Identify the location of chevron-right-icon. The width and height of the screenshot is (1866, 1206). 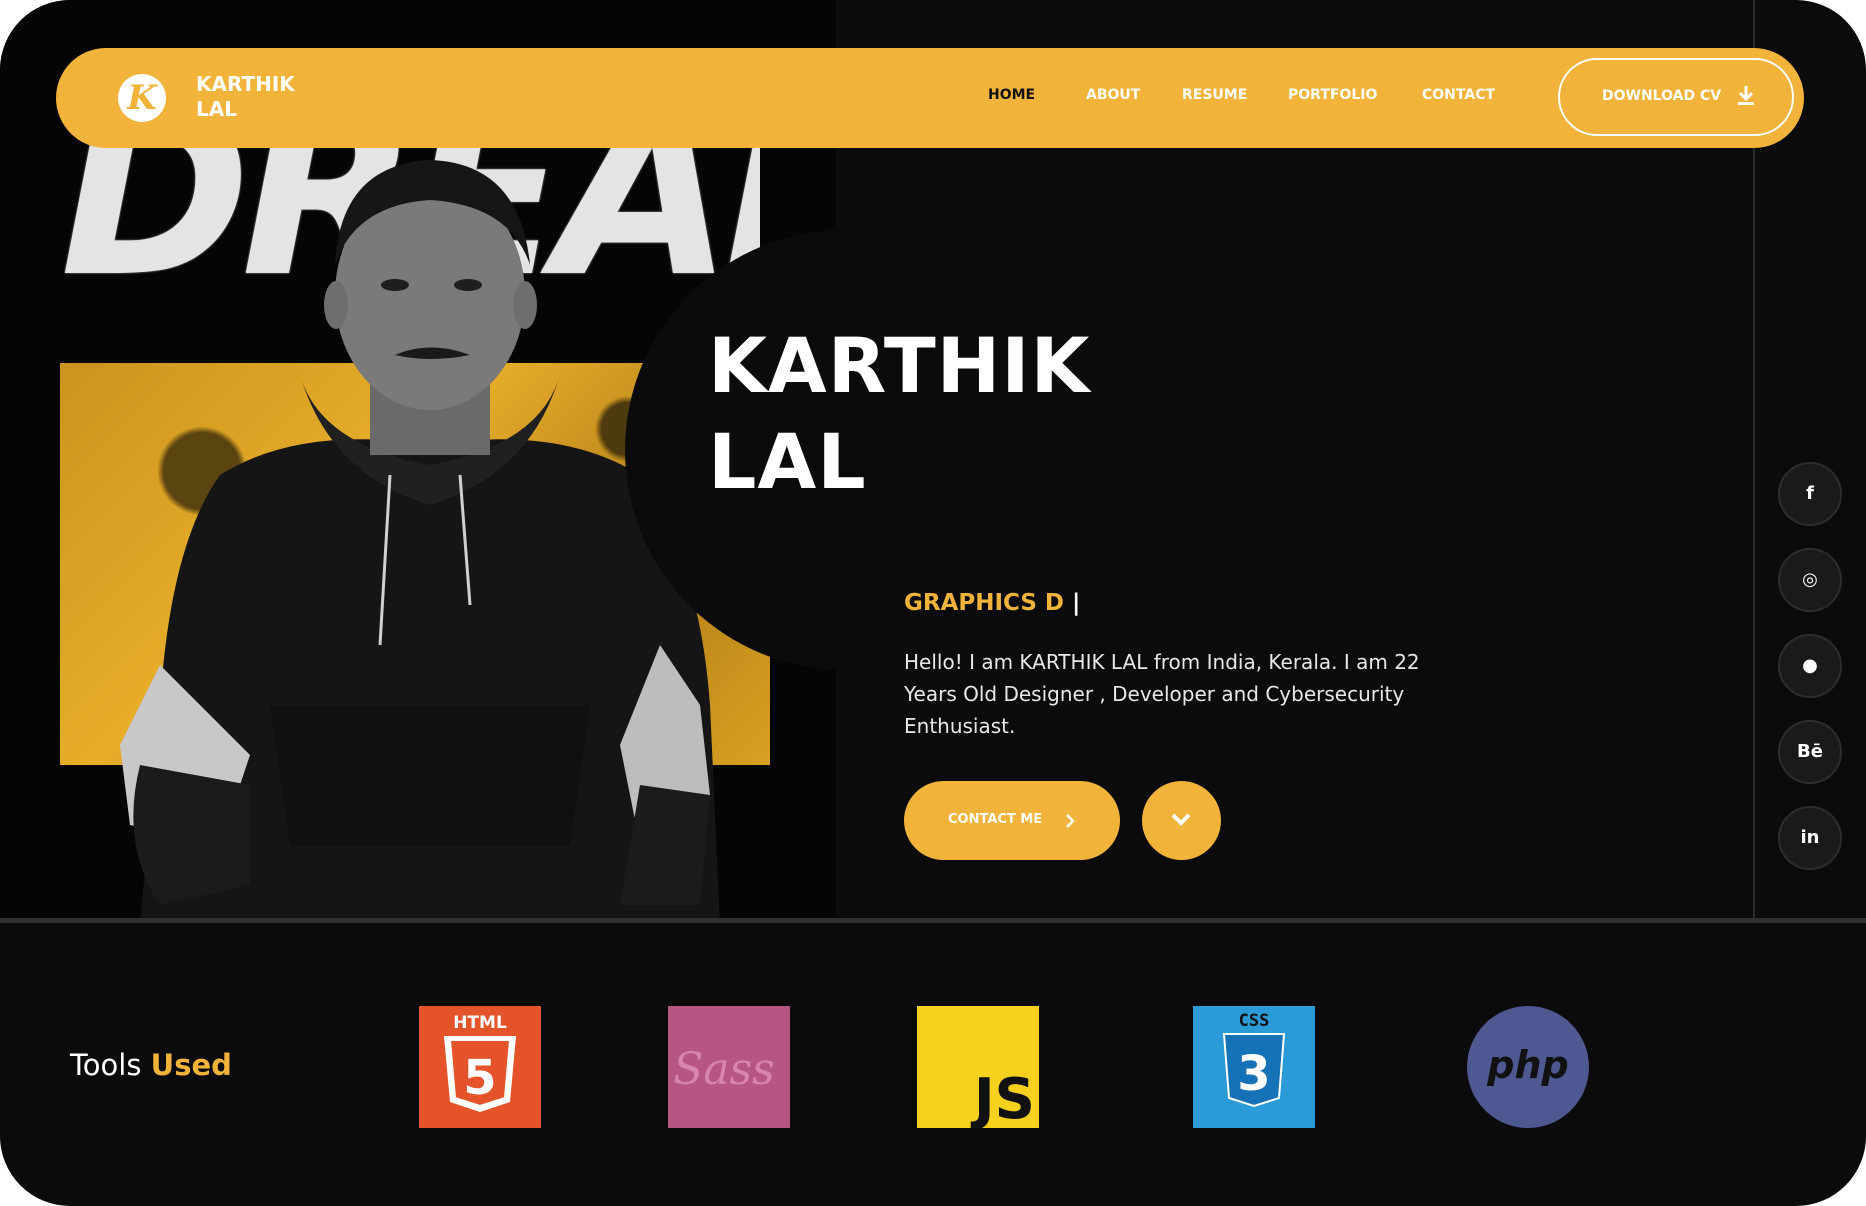
(1070, 821).